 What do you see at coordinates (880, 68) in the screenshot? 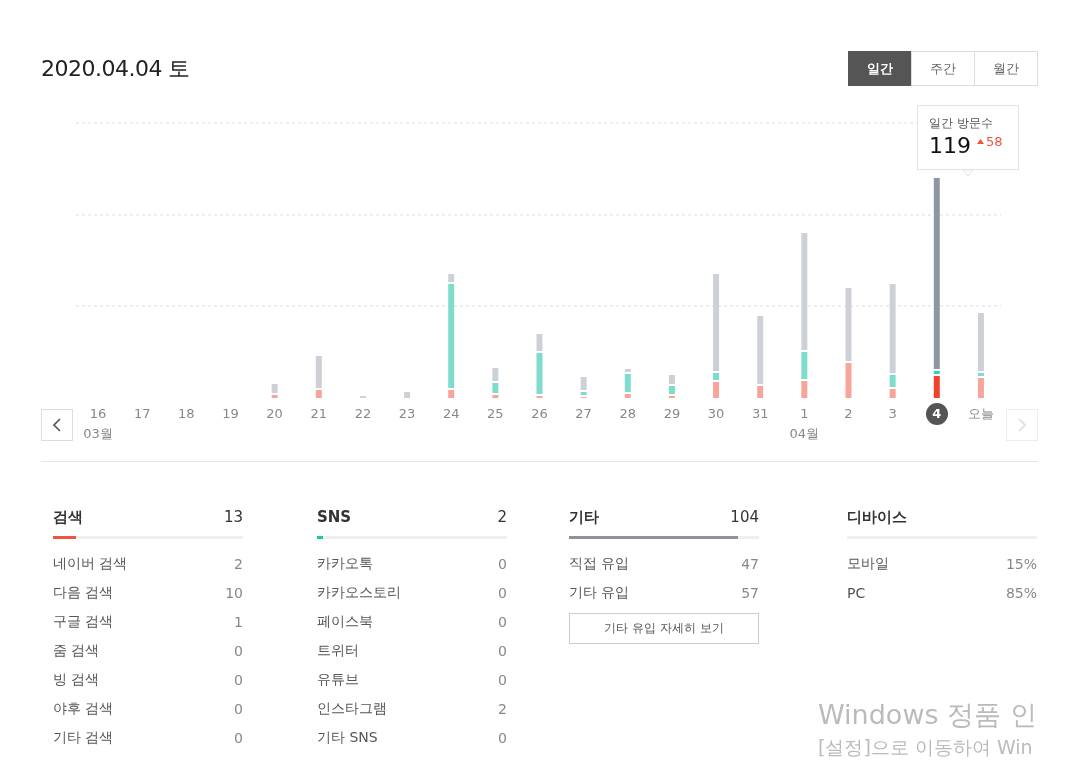
I see `period-tab: 일간` at bounding box center [880, 68].